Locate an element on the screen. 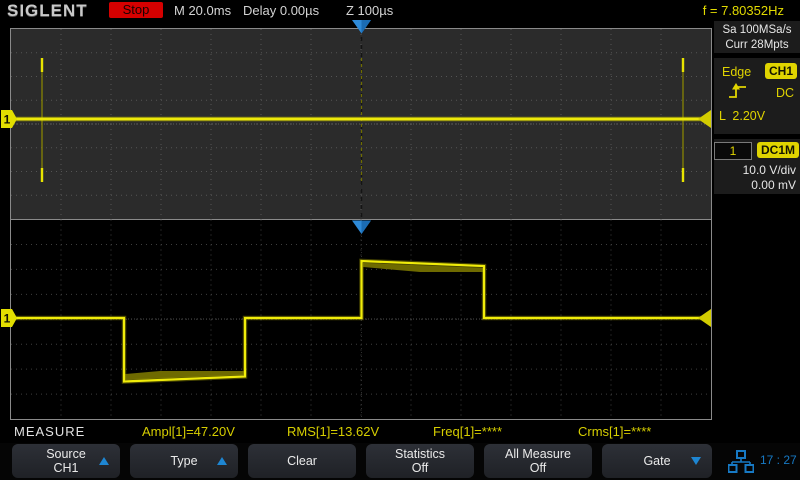 The width and height of the screenshot is (800, 480). measurement-rms: RMS[1]=13.62V is located at coordinates (333, 431).